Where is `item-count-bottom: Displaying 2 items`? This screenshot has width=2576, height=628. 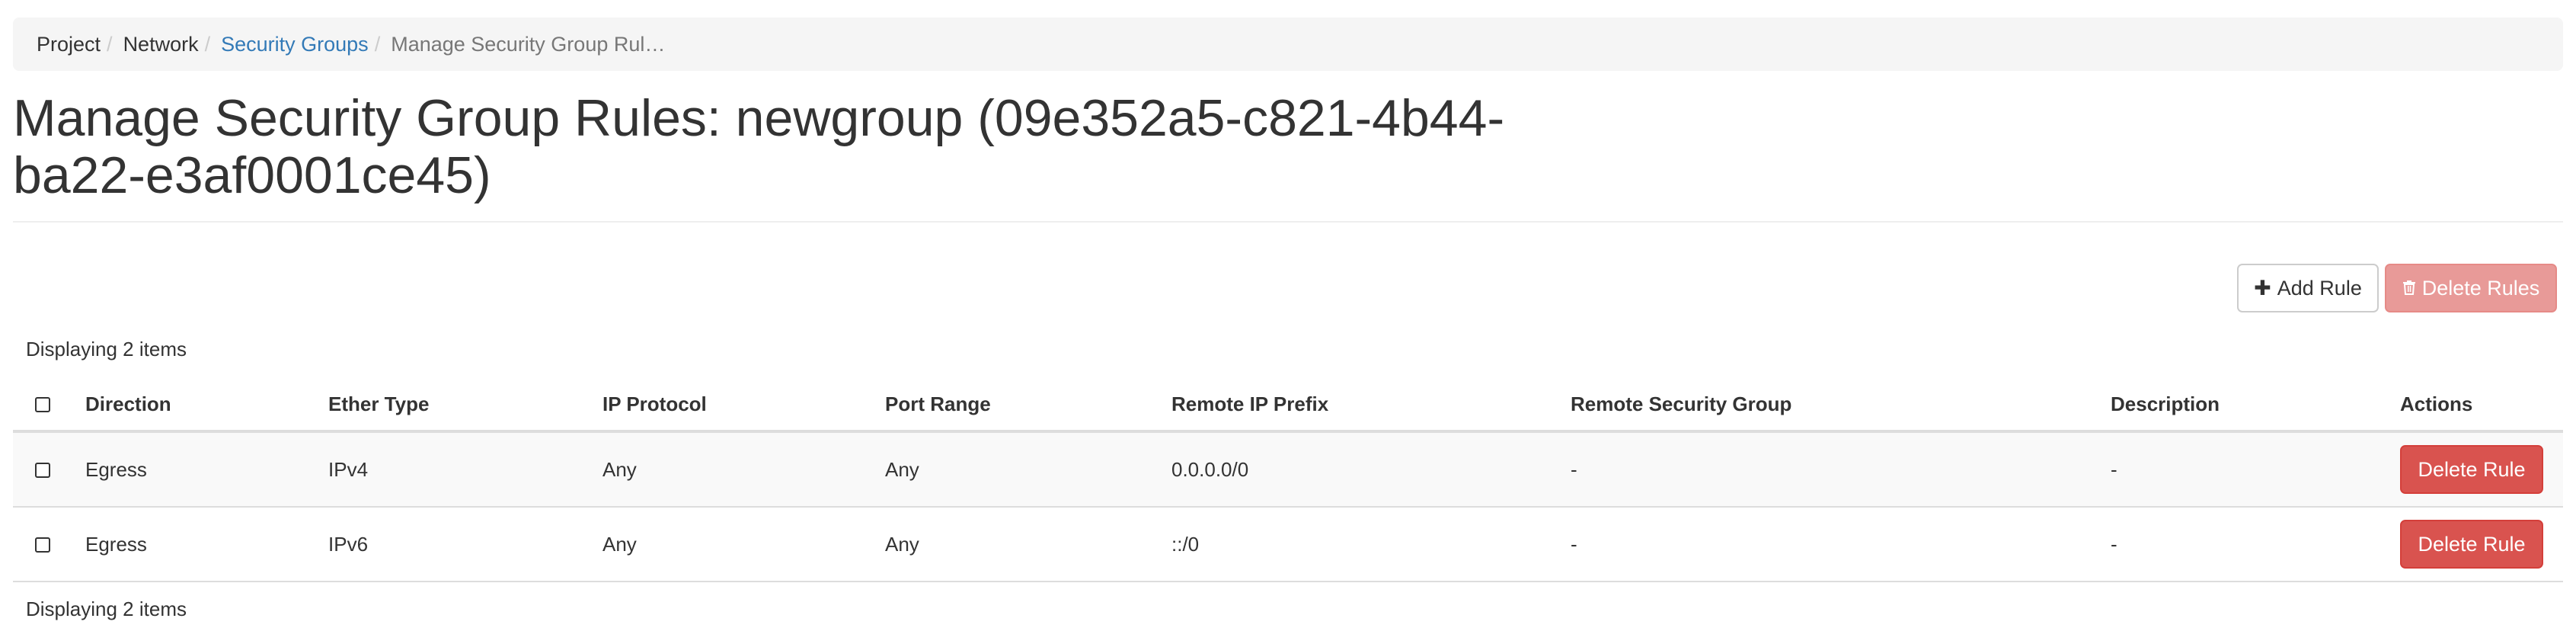
item-count-bottom: Displaying 2 items is located at coordinates (107, 609).